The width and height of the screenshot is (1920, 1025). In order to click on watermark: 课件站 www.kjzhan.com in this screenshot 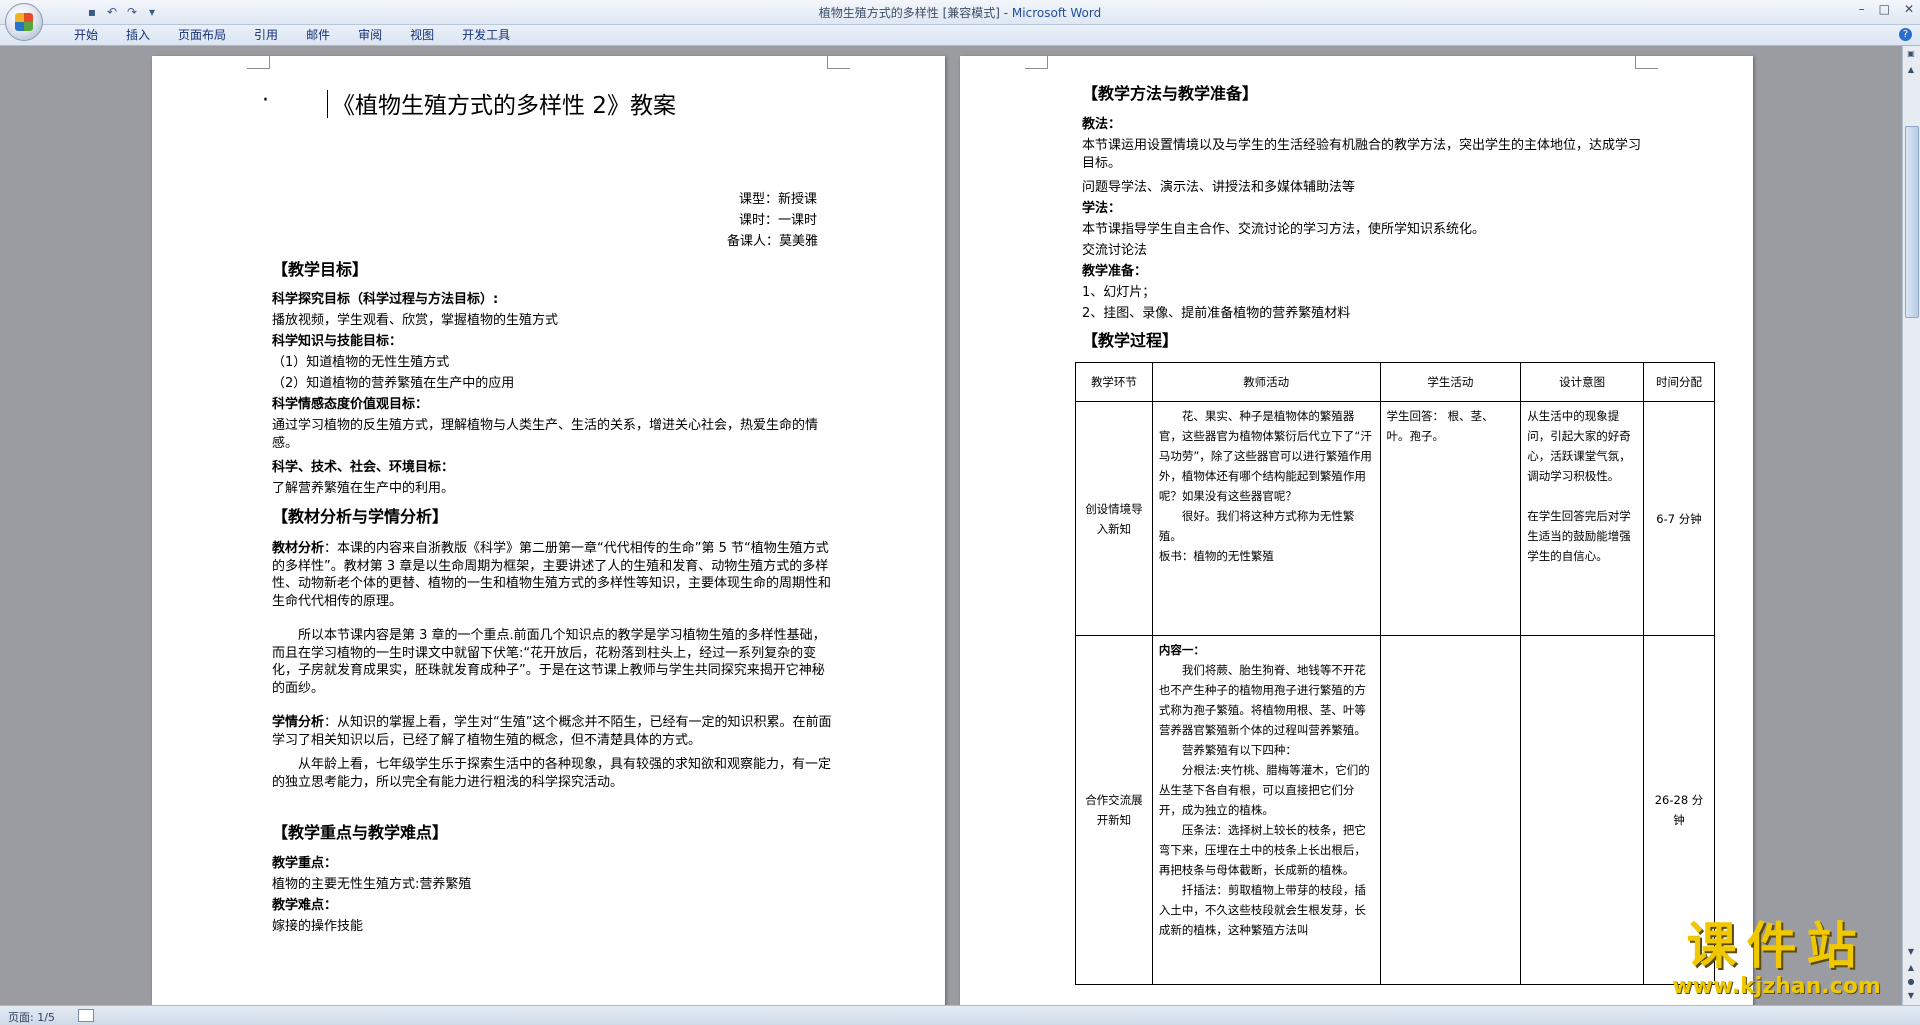, I will do `click(1776, 961)`.